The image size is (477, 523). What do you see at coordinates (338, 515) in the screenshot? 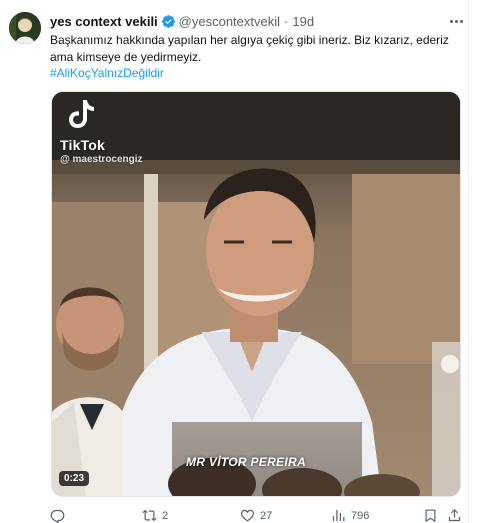
I see `views-icon` at bounding box center [338, 515].